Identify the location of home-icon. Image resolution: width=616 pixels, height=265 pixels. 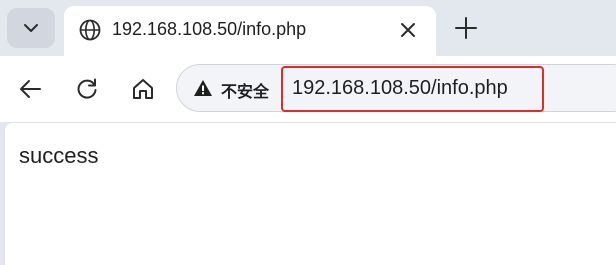
(143, 89).